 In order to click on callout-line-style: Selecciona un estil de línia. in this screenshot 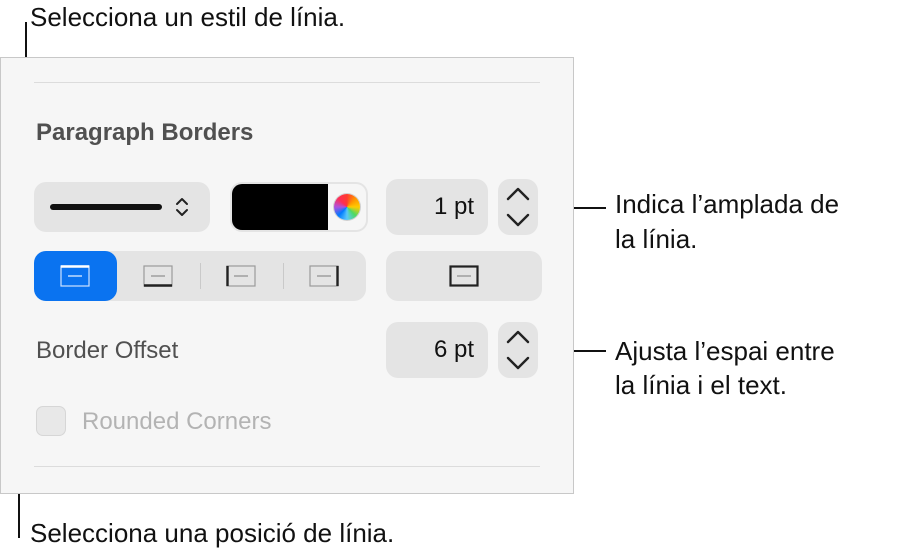, I will do `click(188, 17)`.